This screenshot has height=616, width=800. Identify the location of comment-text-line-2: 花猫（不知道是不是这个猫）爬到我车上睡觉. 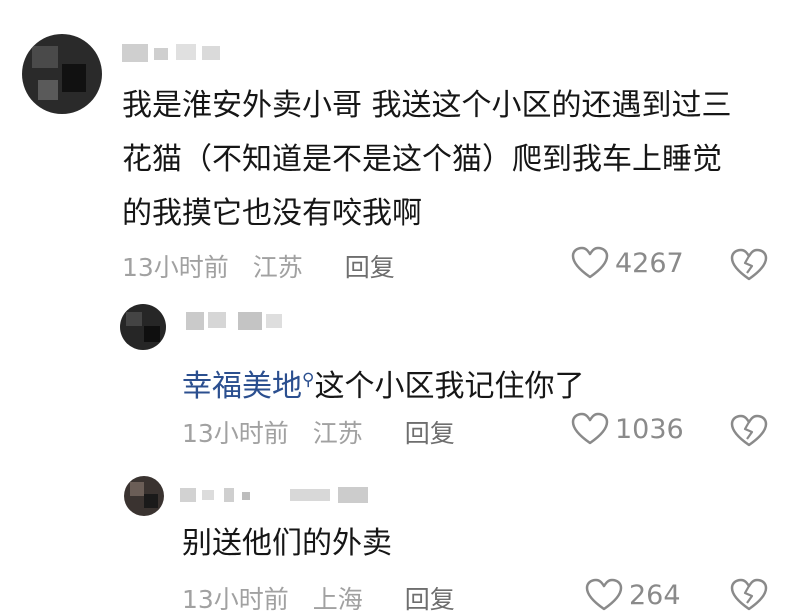
(422, 159).